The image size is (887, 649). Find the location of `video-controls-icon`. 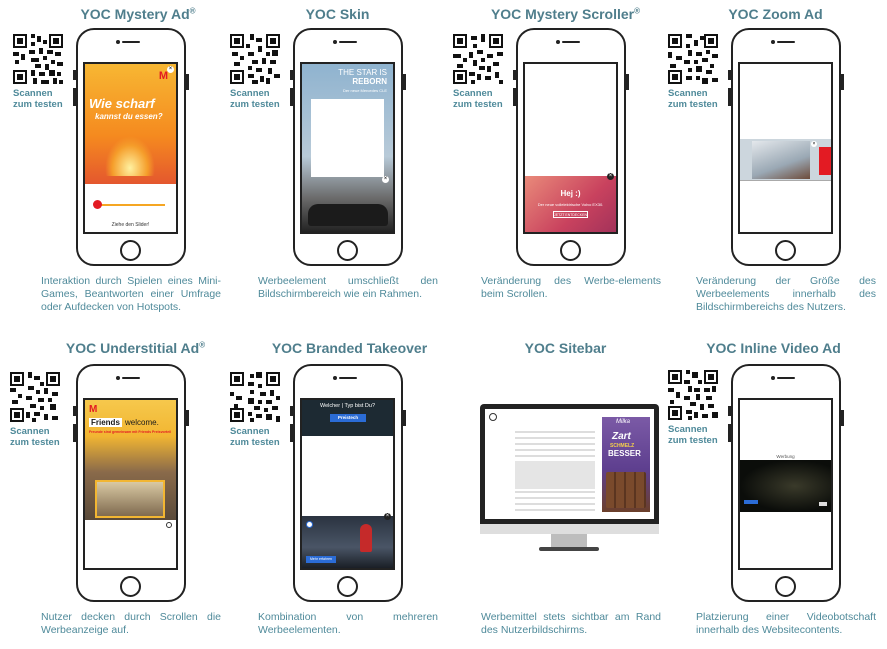

video-controls-icon is located at coordinates (823, 504).